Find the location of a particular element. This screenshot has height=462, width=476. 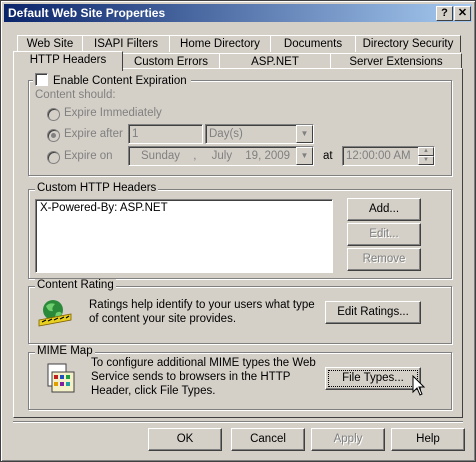

custom-headers-group-label: Custom HTTP Headers is located at coordinates (97, 188).